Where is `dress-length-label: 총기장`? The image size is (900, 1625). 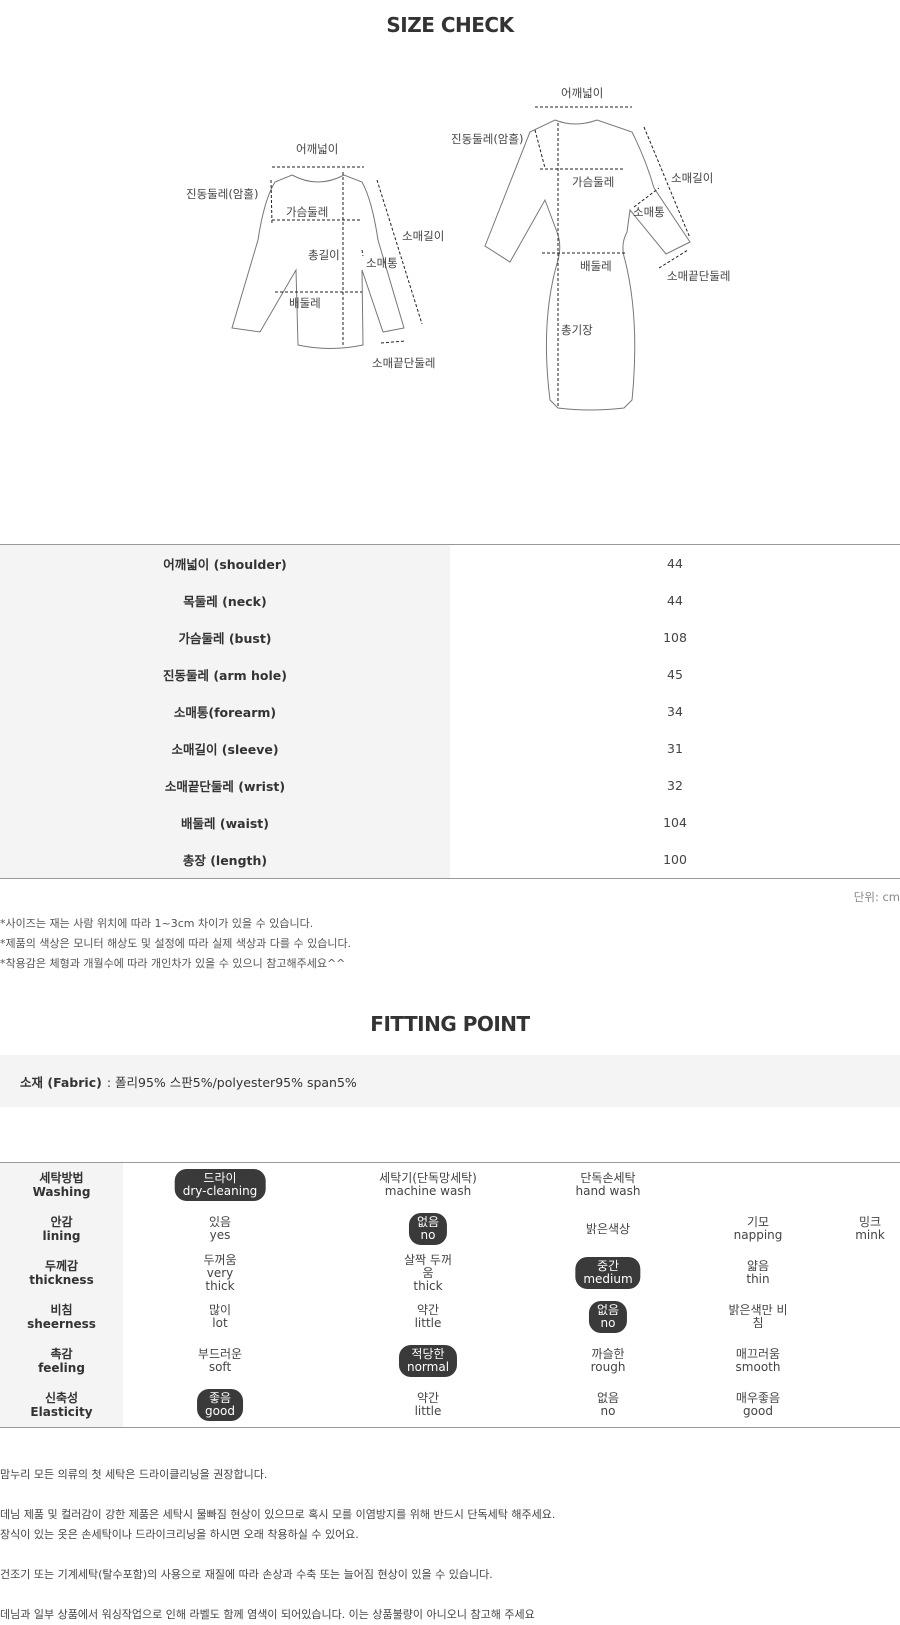 dress-length-label: 총기장 is located at coordinates (577, 330).